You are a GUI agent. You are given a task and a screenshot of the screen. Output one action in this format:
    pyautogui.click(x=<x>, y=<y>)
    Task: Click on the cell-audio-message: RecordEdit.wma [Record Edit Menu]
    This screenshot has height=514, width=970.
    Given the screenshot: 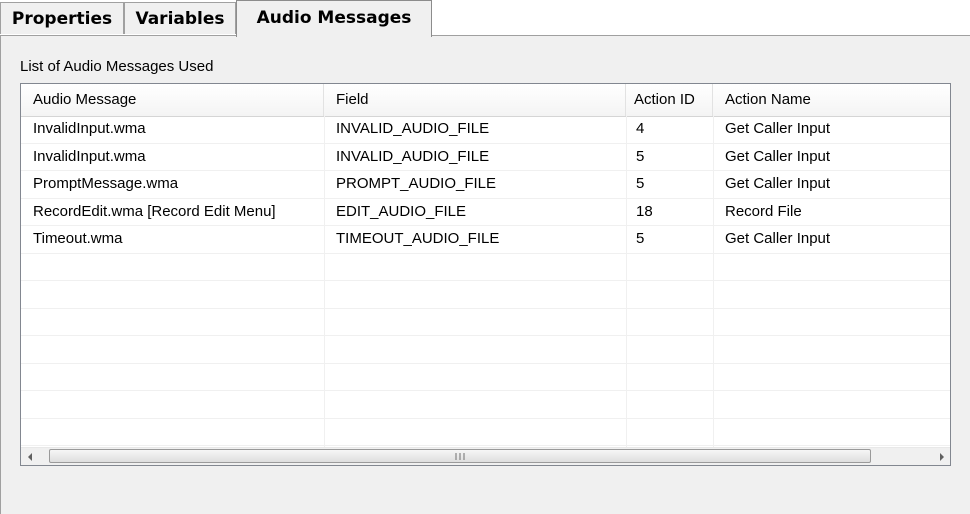 What is the action you would take?
    pyautogui.click(x=154, y=211)
    